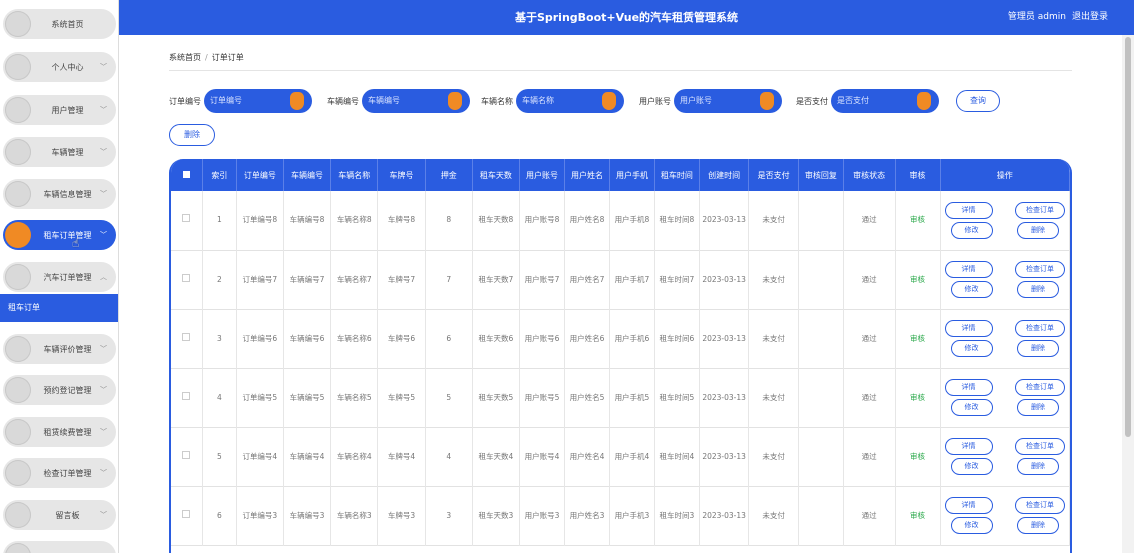 The image size is (1134, 553). I want to click on chevron-down-icon: ﹀, so click(103, 152).